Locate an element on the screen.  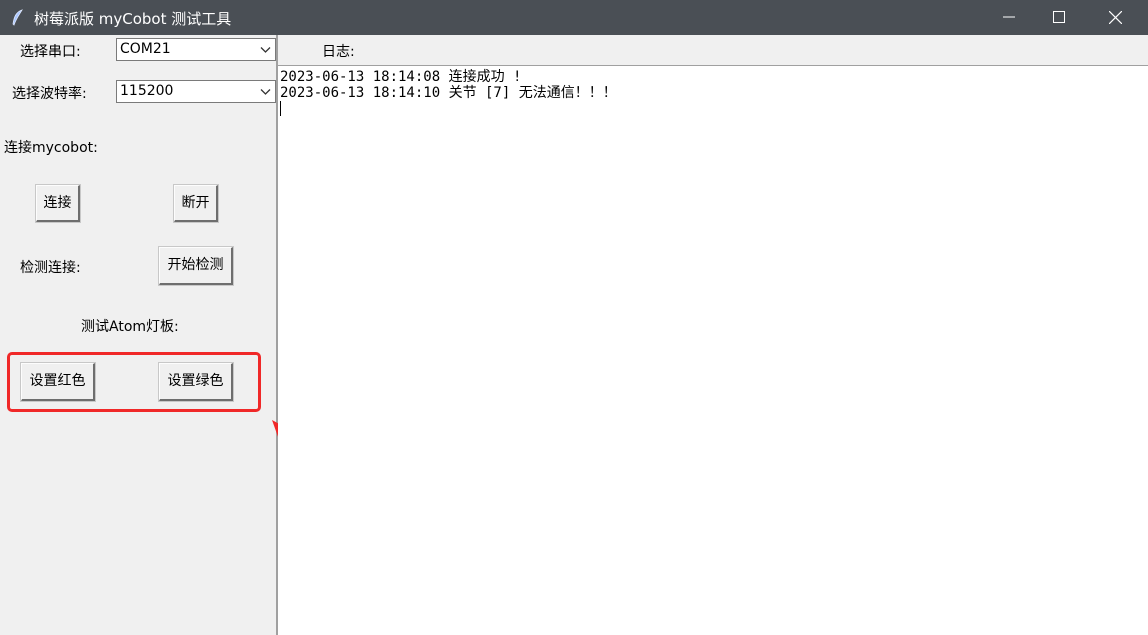
atom-section-label: 测试Atom灯板: is located at coordinates (130, 327).